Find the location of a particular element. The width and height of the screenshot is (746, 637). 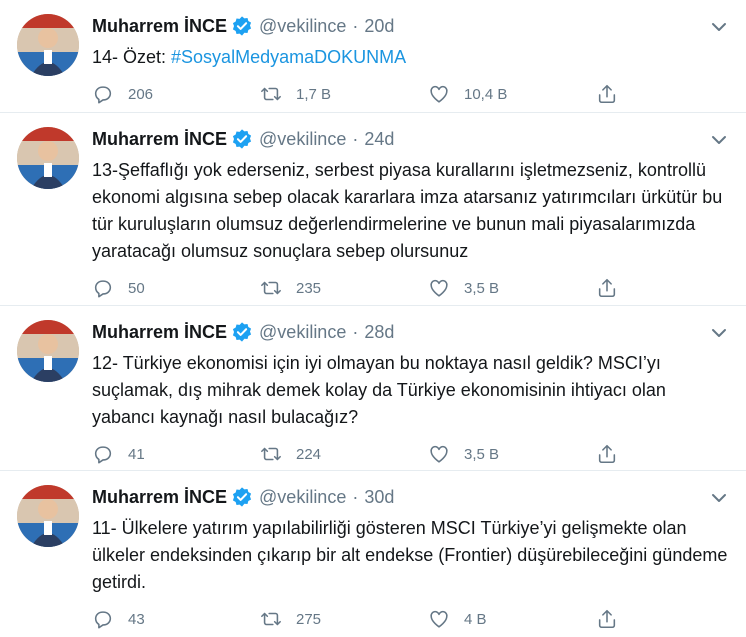

retweet-count: 275 is located at coordinates (309, 619).